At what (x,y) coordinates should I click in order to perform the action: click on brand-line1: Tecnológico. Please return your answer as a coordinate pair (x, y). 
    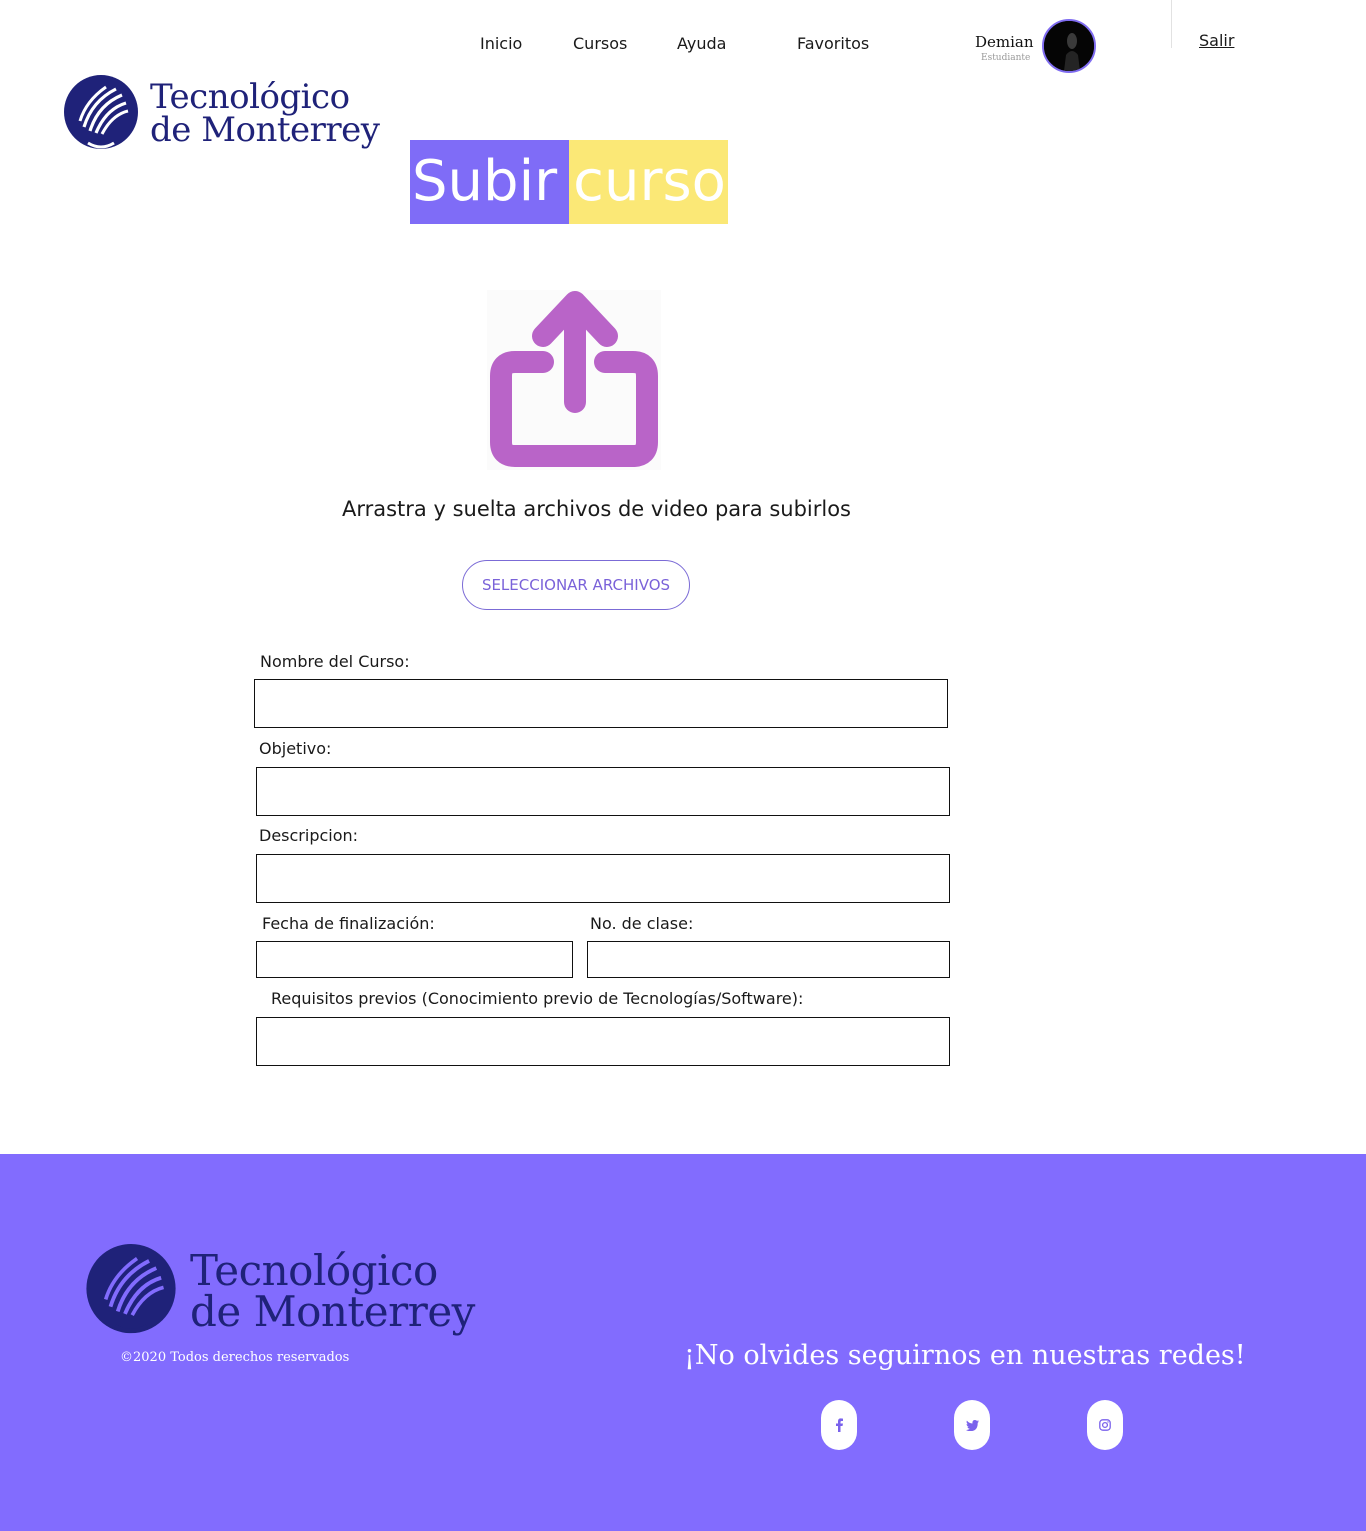
    Looking at the image, I should click on (250, 96).